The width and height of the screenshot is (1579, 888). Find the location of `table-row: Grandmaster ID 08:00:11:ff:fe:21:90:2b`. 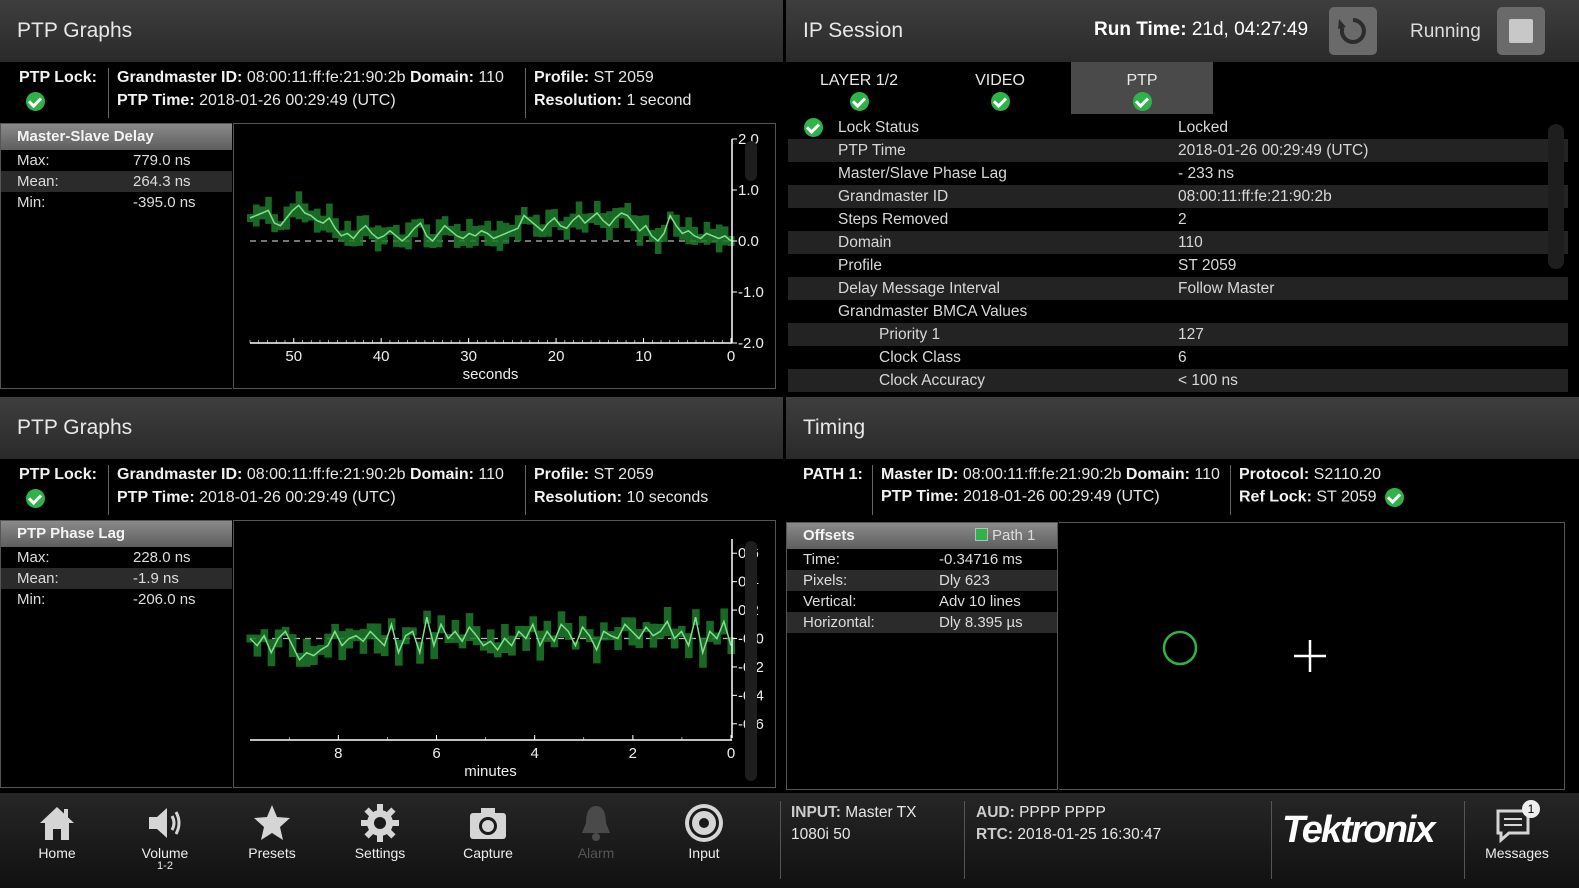

table-row: Grandmaster ID 08:00:11:ff:fe:21:90:2b is located at coordinates (1178, 196).